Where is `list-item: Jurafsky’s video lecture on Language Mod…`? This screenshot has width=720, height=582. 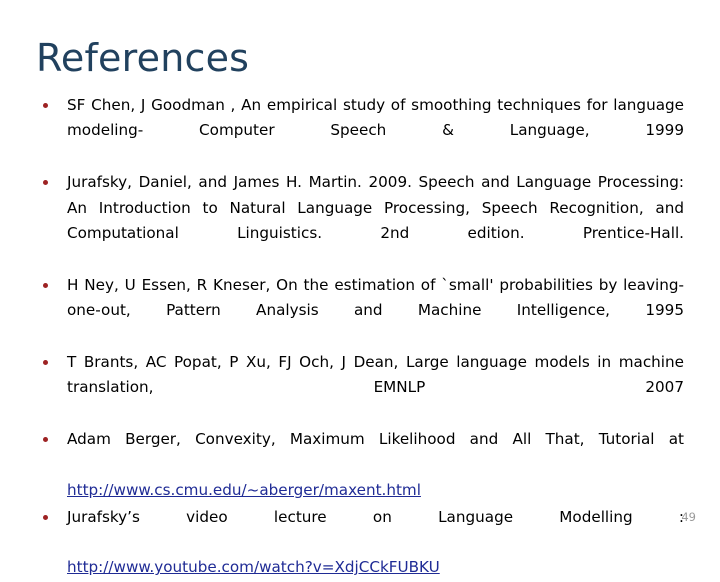
list-item: Jurafsky’s video lecture on Language Mod… is located at coordinates (360, 543).